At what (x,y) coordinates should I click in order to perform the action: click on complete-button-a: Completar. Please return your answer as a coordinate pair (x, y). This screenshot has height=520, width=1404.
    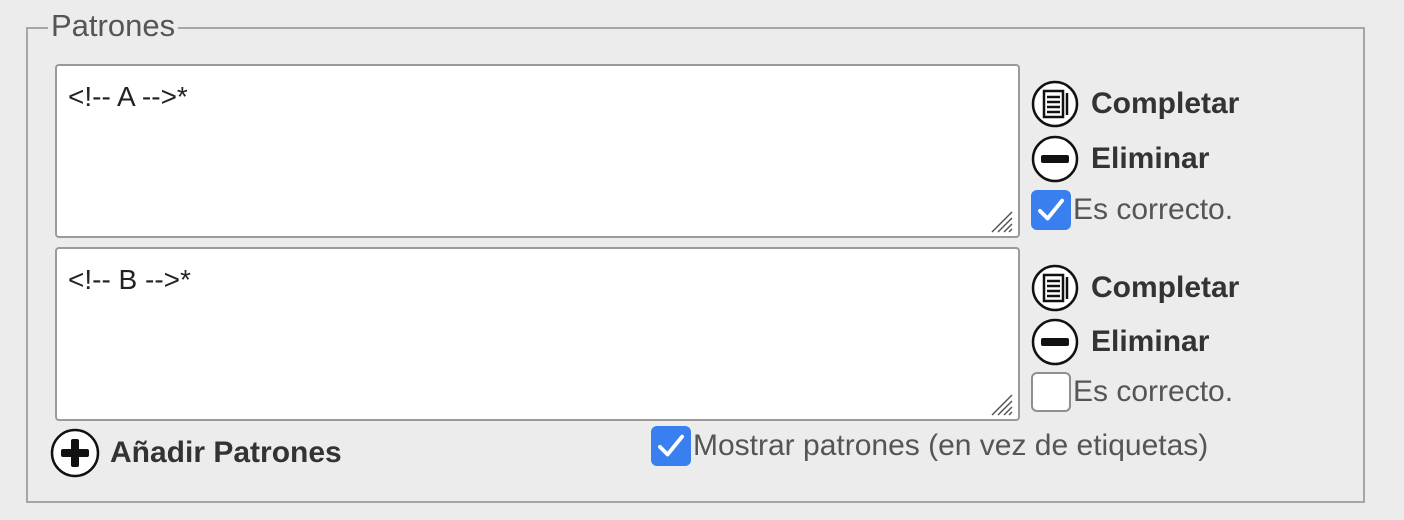
    Looking at the image, I should click on (1135, 104).